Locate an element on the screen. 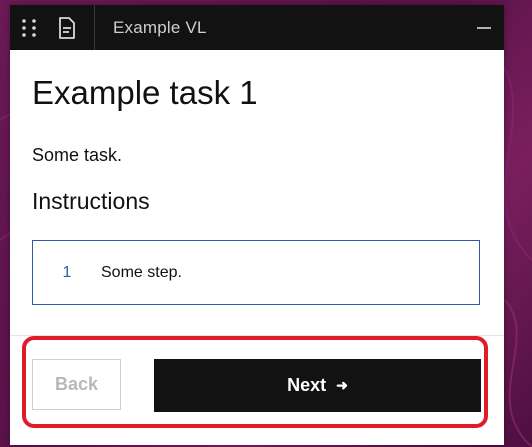 The image size is (532, 447). document-icon is located at coordinates (67, 27).